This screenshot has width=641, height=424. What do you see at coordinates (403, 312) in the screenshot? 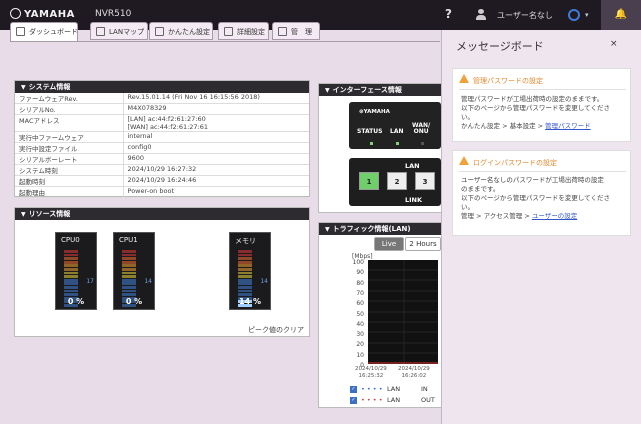
I see `traffic-chart-svg` at bounding box center [403, 312].